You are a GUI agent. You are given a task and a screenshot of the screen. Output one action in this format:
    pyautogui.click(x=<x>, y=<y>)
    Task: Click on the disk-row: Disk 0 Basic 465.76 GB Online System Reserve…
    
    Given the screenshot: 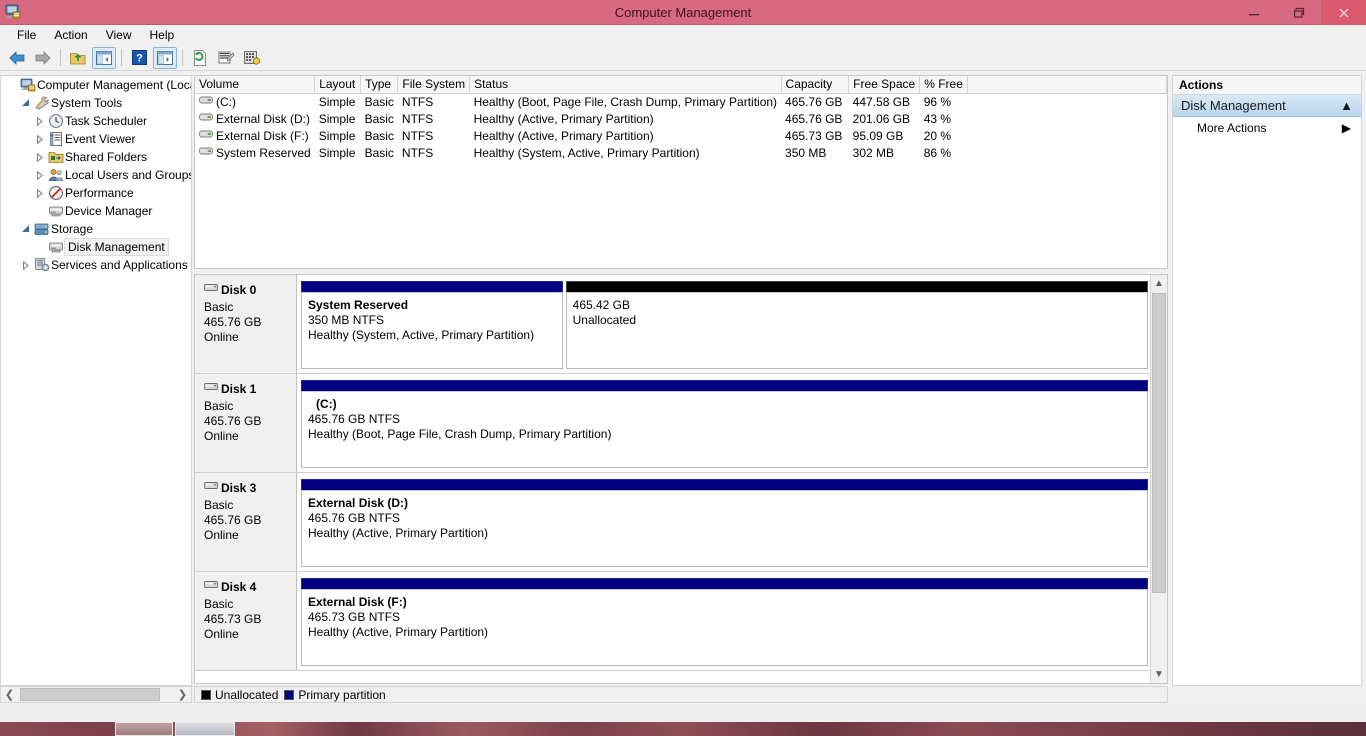 What is the action you would take?
    pyautogui.click(x=673, y=324)
    